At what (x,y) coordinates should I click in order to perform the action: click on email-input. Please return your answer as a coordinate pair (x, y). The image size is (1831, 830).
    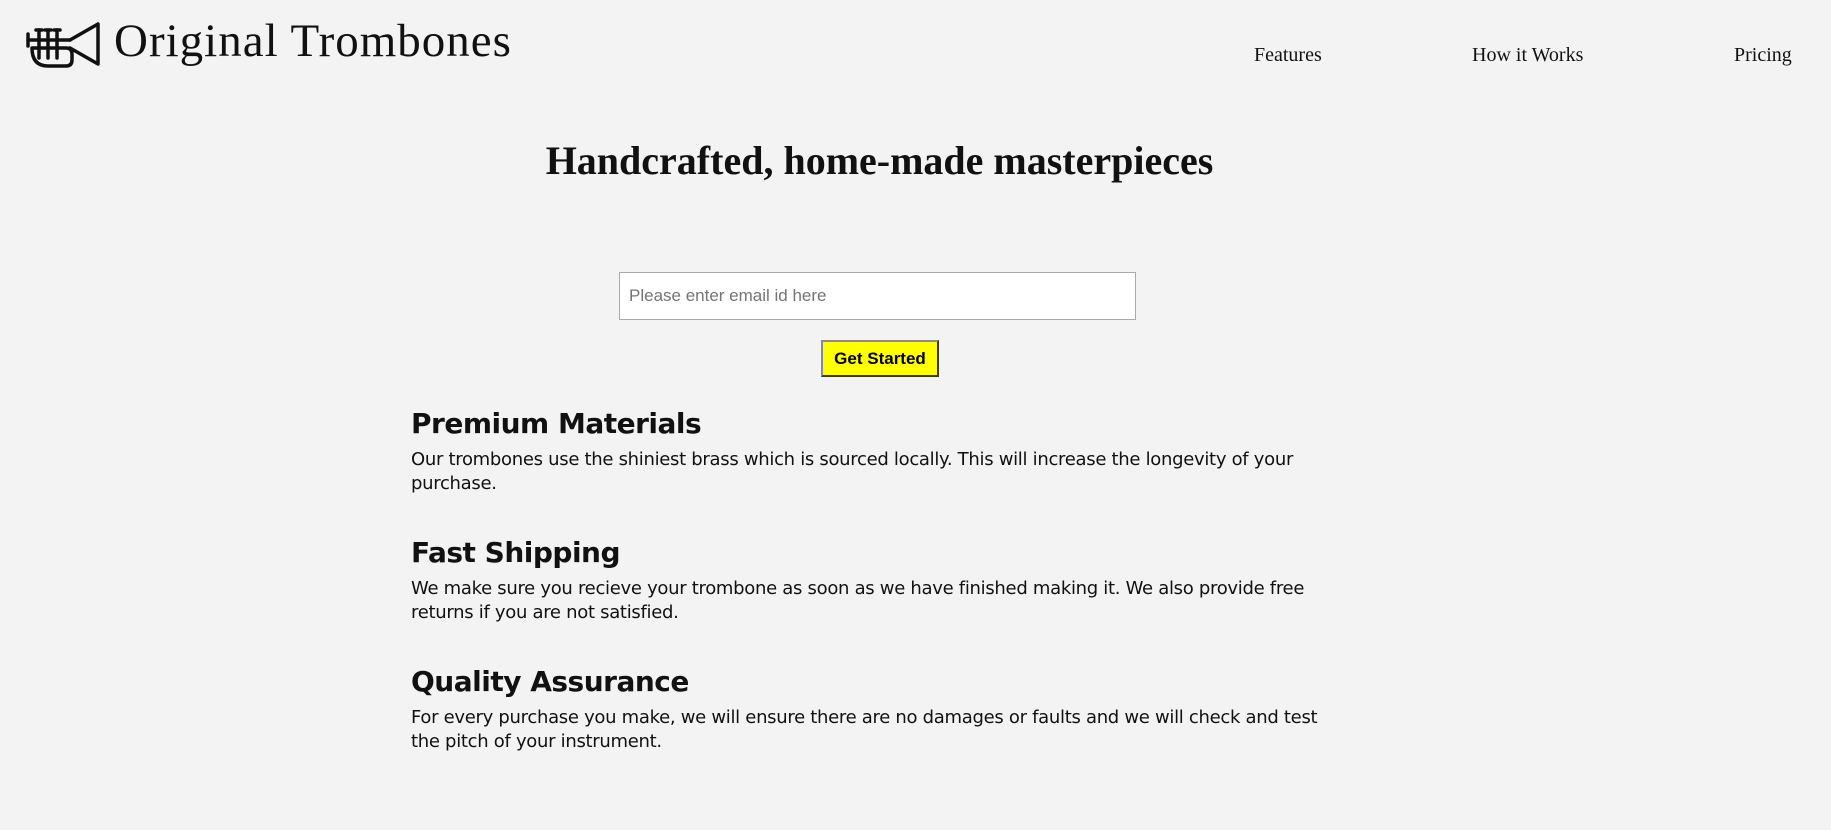
    Looking at the image, I should click on (877, 296).